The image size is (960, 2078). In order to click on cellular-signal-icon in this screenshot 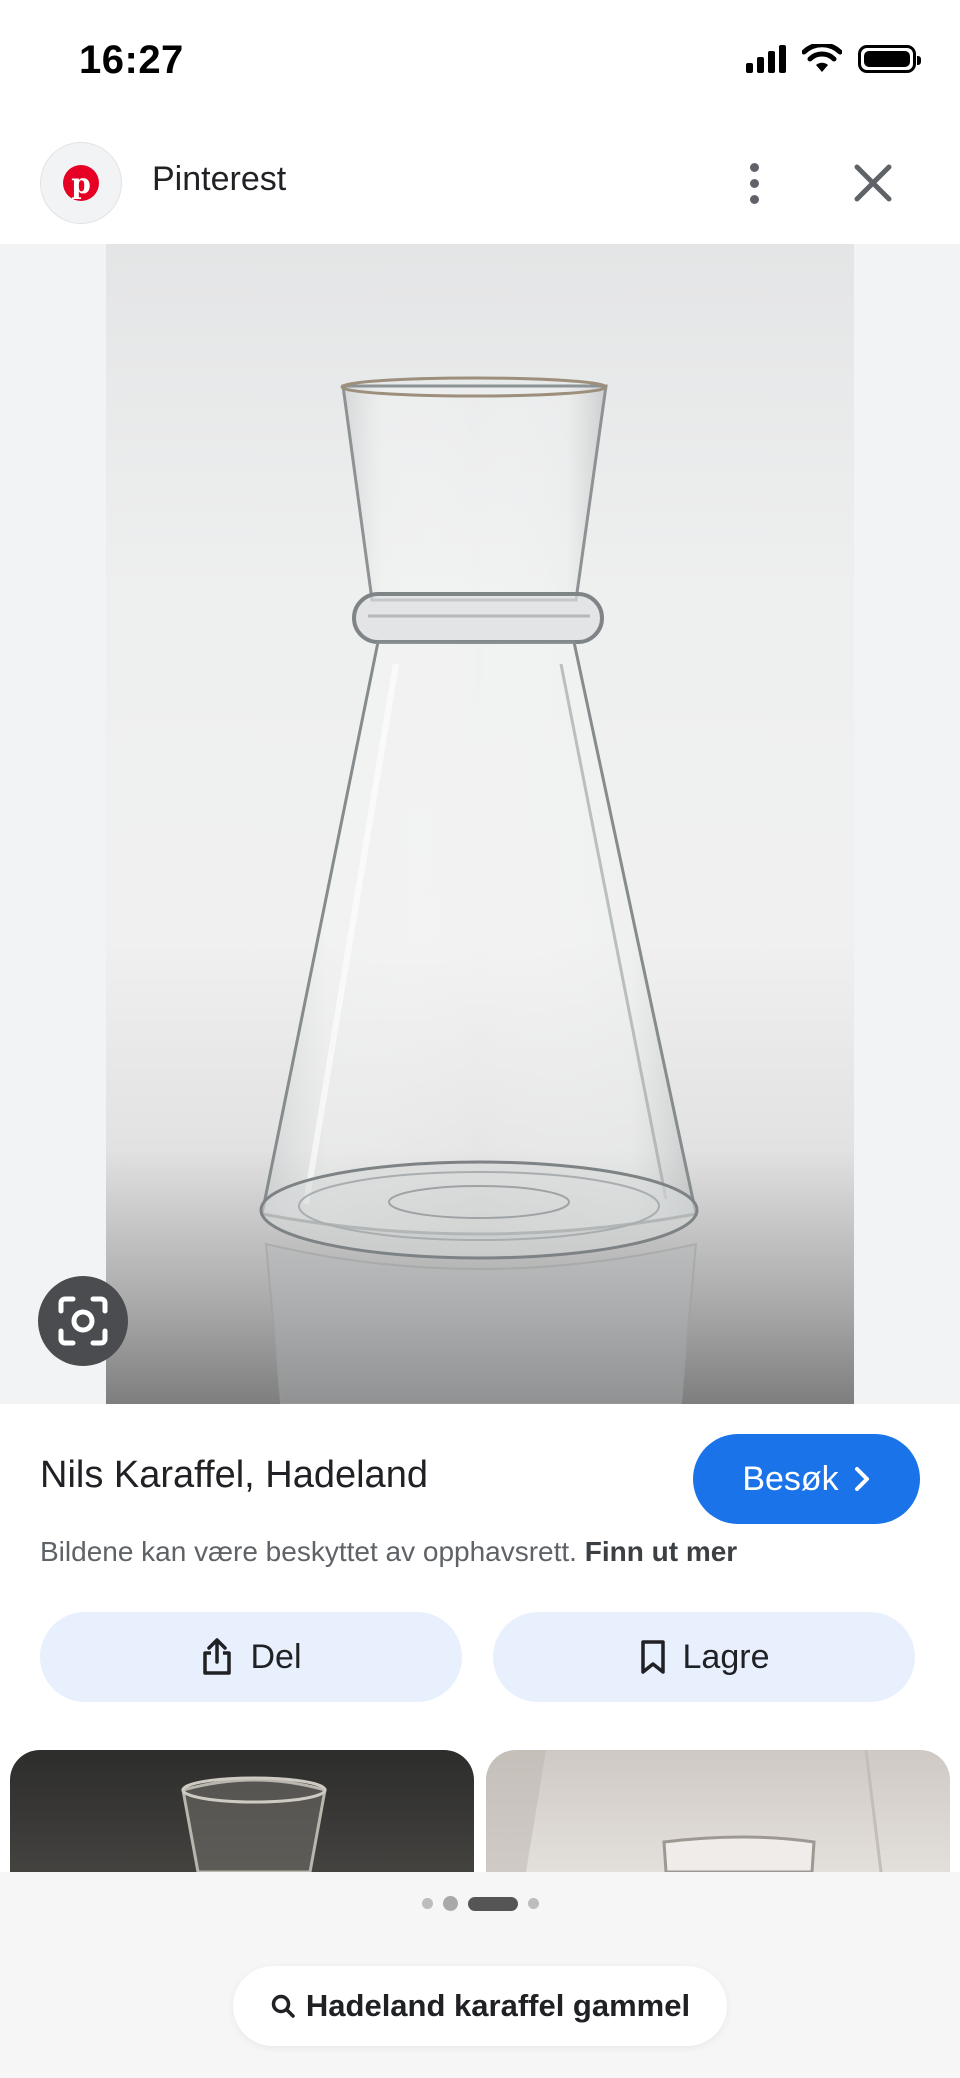, I will do `click(766, 59)`.